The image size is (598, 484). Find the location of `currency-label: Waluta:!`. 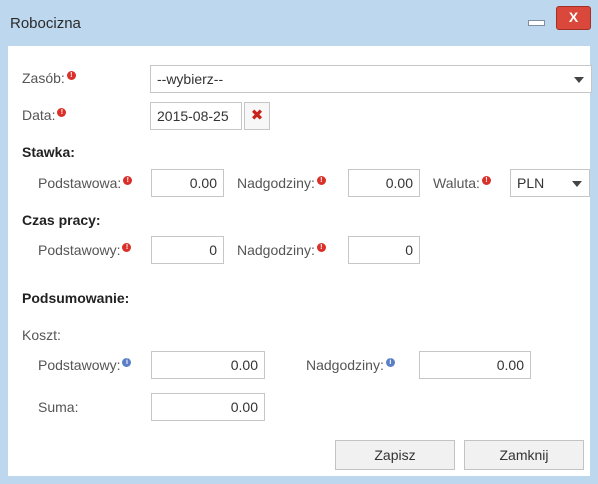

currency-label: Waluta:! is located at coordinates (462, 183).